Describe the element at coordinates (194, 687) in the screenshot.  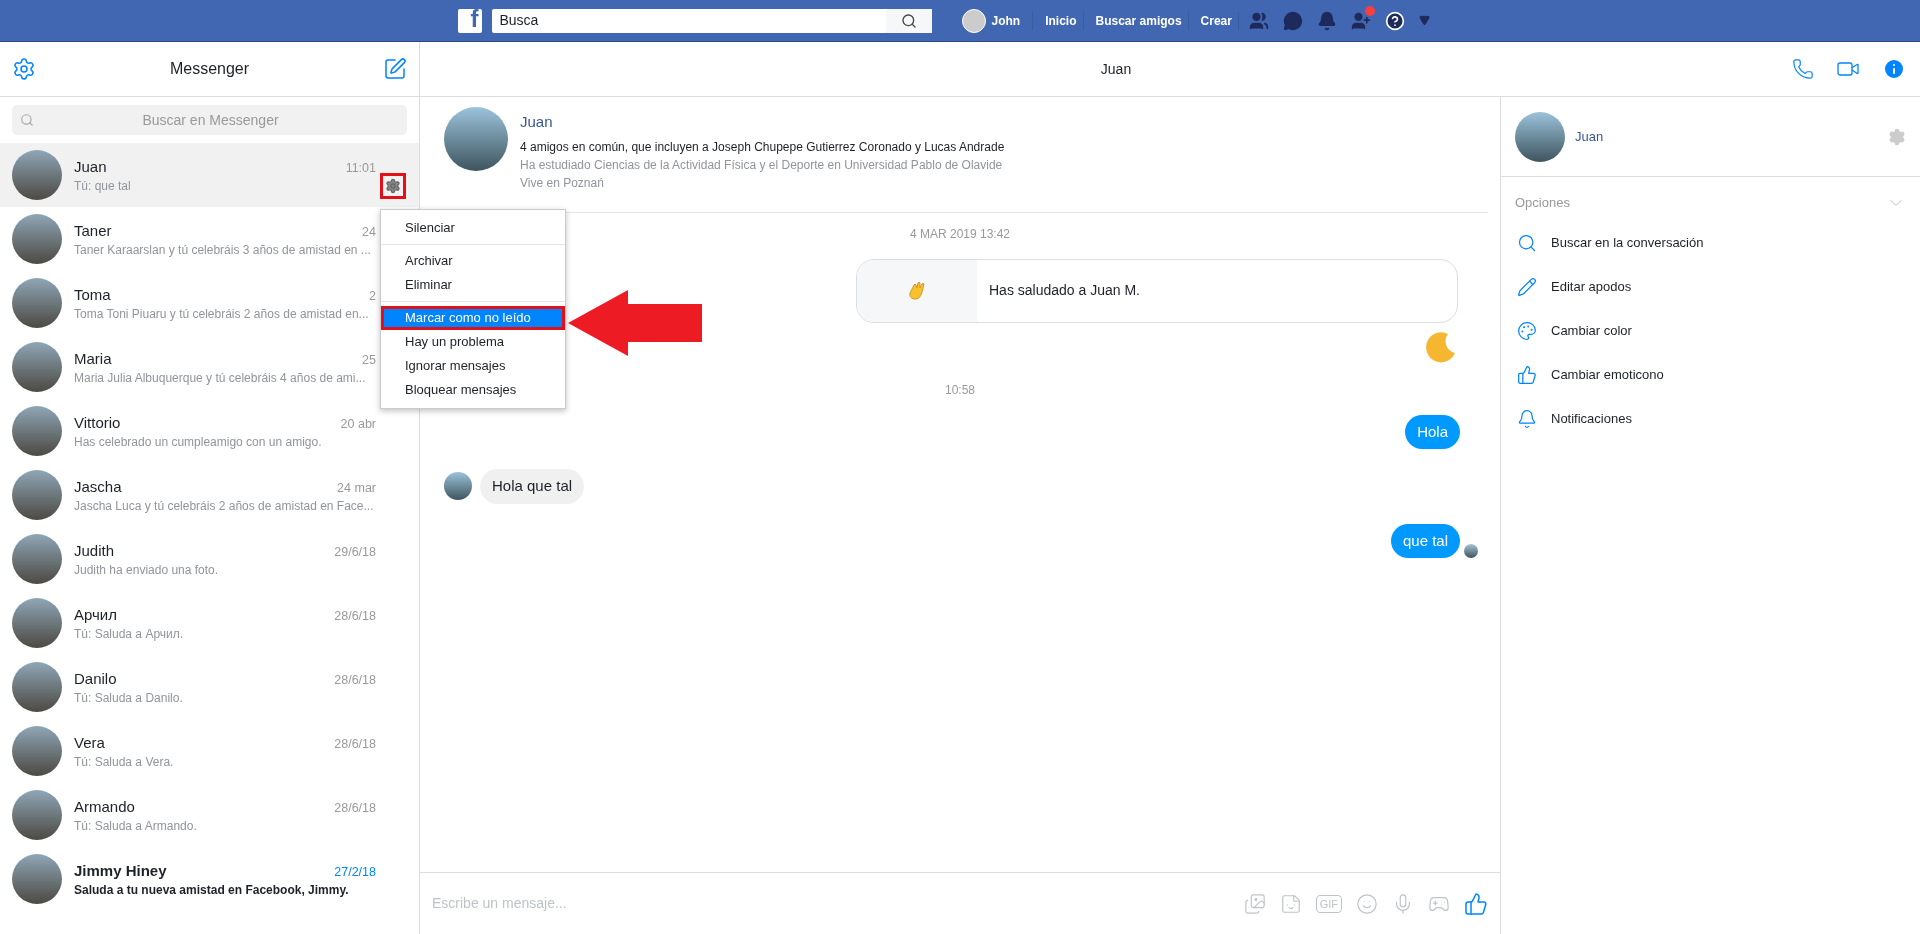
I see `conversation-item: Danilo 28/6/18 Tú: Saluda a Danilo.` at that location.